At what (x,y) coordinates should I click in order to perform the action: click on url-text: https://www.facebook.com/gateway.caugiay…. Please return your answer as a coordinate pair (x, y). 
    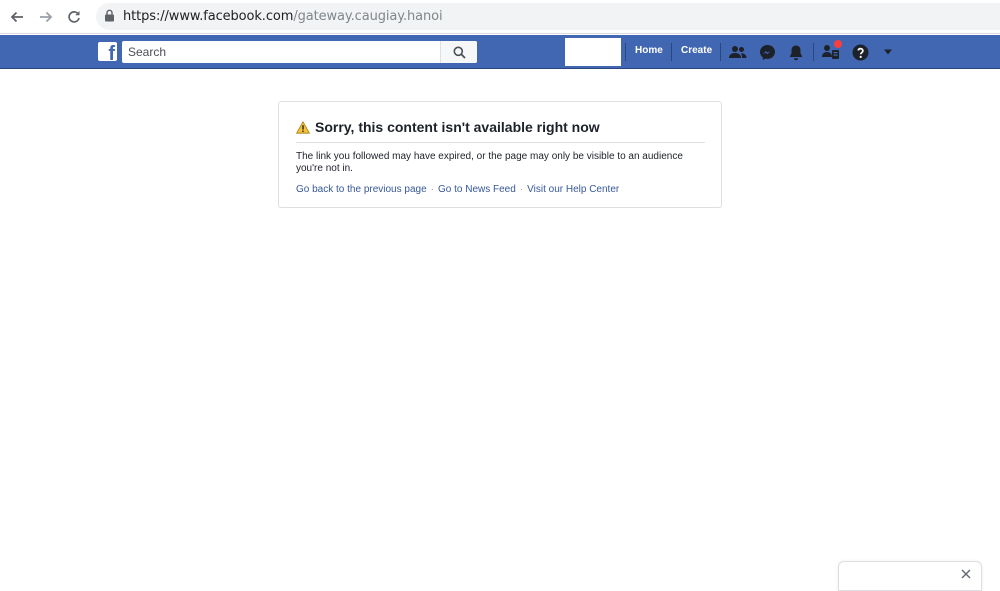
    Looking at the image, I should click on (283, 16).